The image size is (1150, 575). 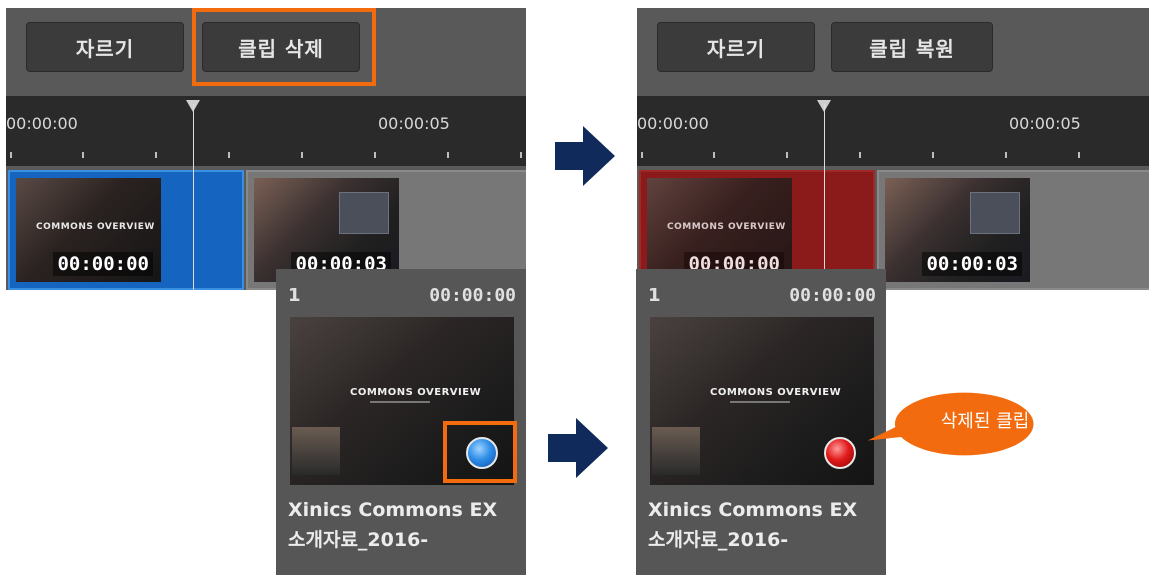 I want to click on clip-timecode: 00:00:03, so click(x=972, y=264).